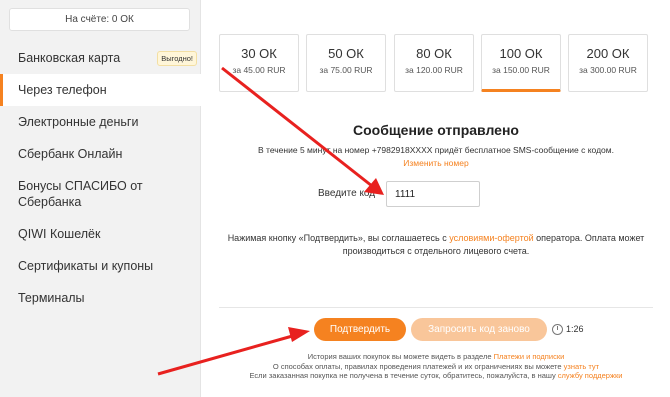 Image resolution: width=670 pixels, height=397 pixels. What do you see at coordinates (297, 127) in the screenshot?
I see `arrow-to-code-input` at bounding box center [297, 127].